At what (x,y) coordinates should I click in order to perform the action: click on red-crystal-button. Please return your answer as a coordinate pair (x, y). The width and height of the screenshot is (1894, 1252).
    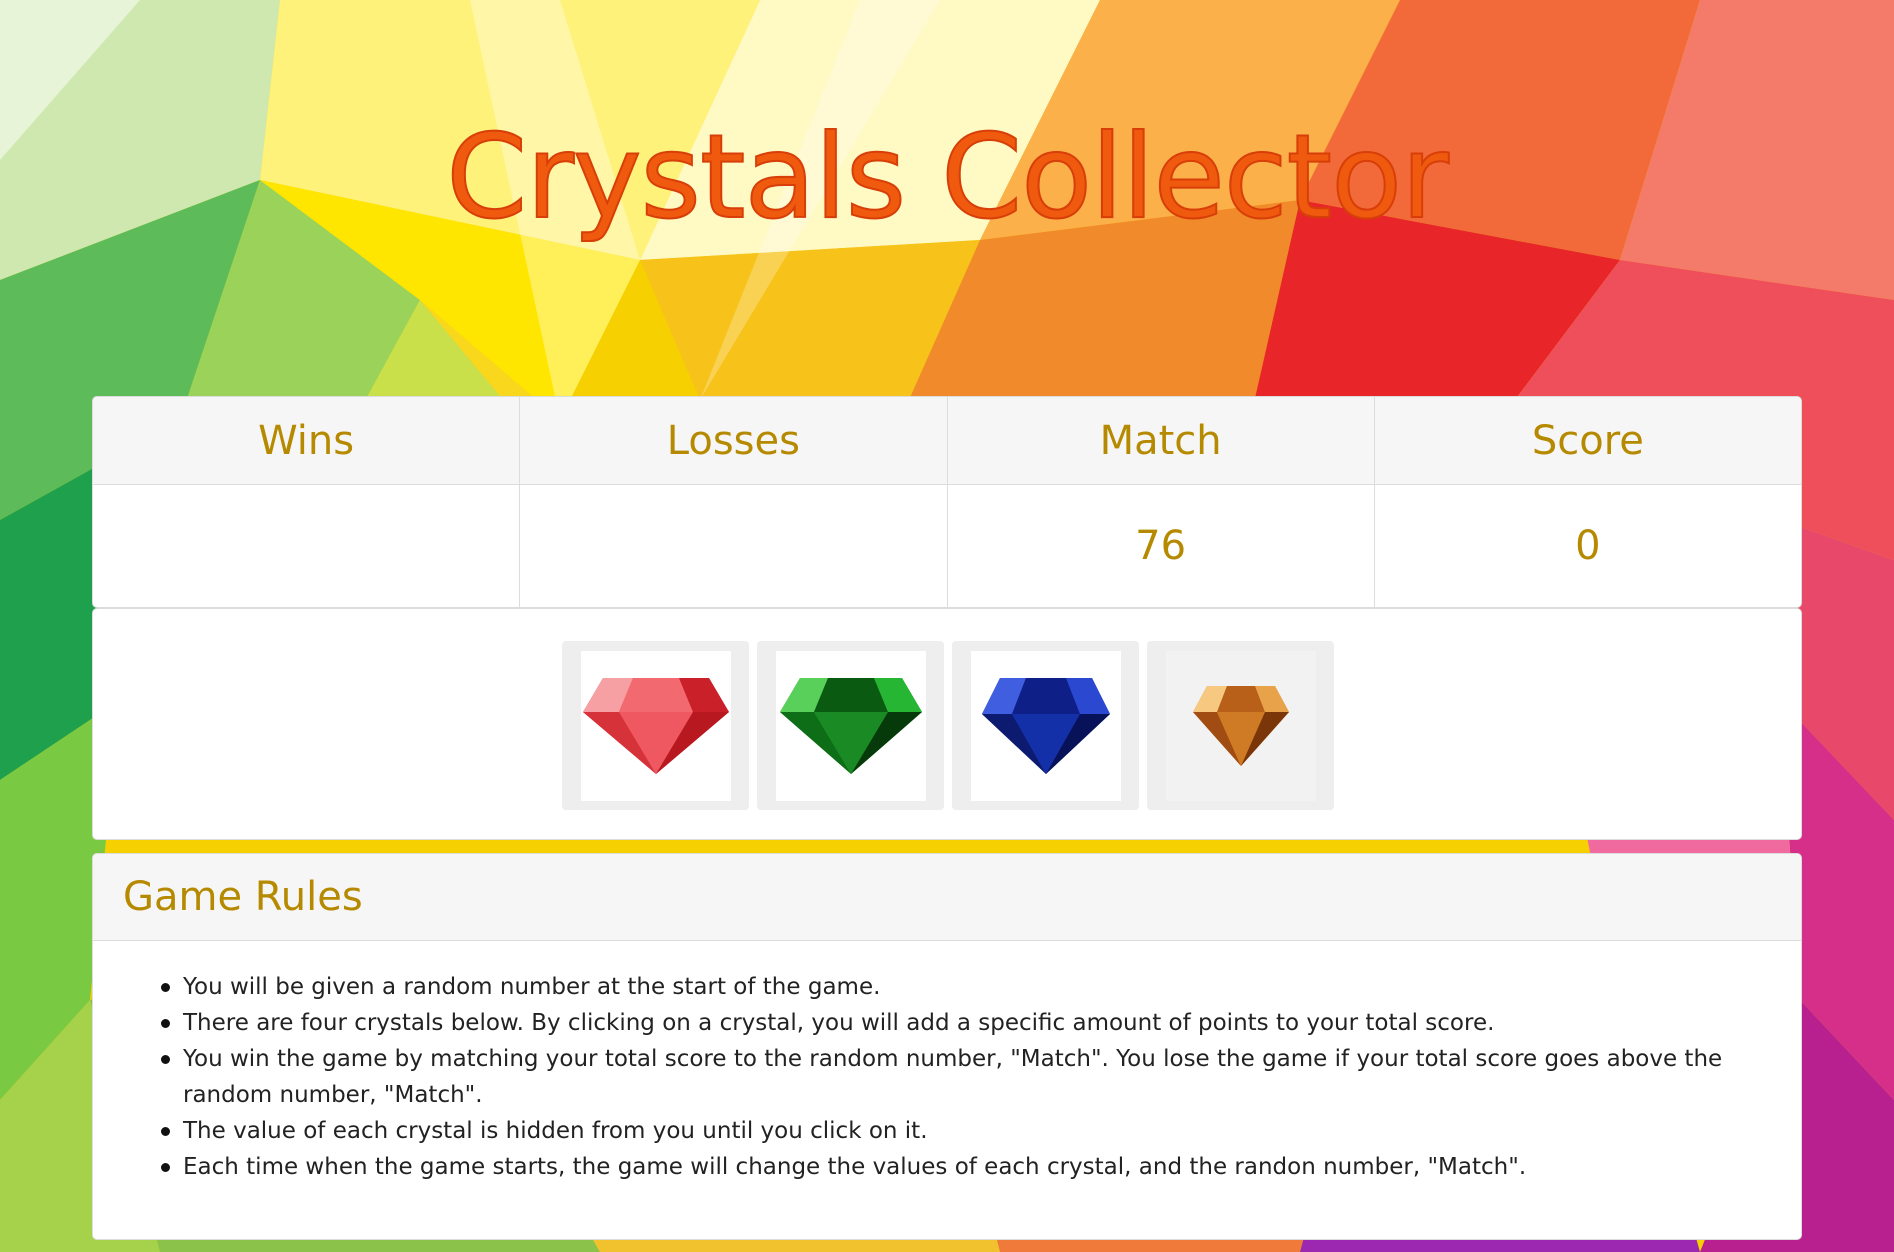
    Looking at the image, I should click on (655, 725).